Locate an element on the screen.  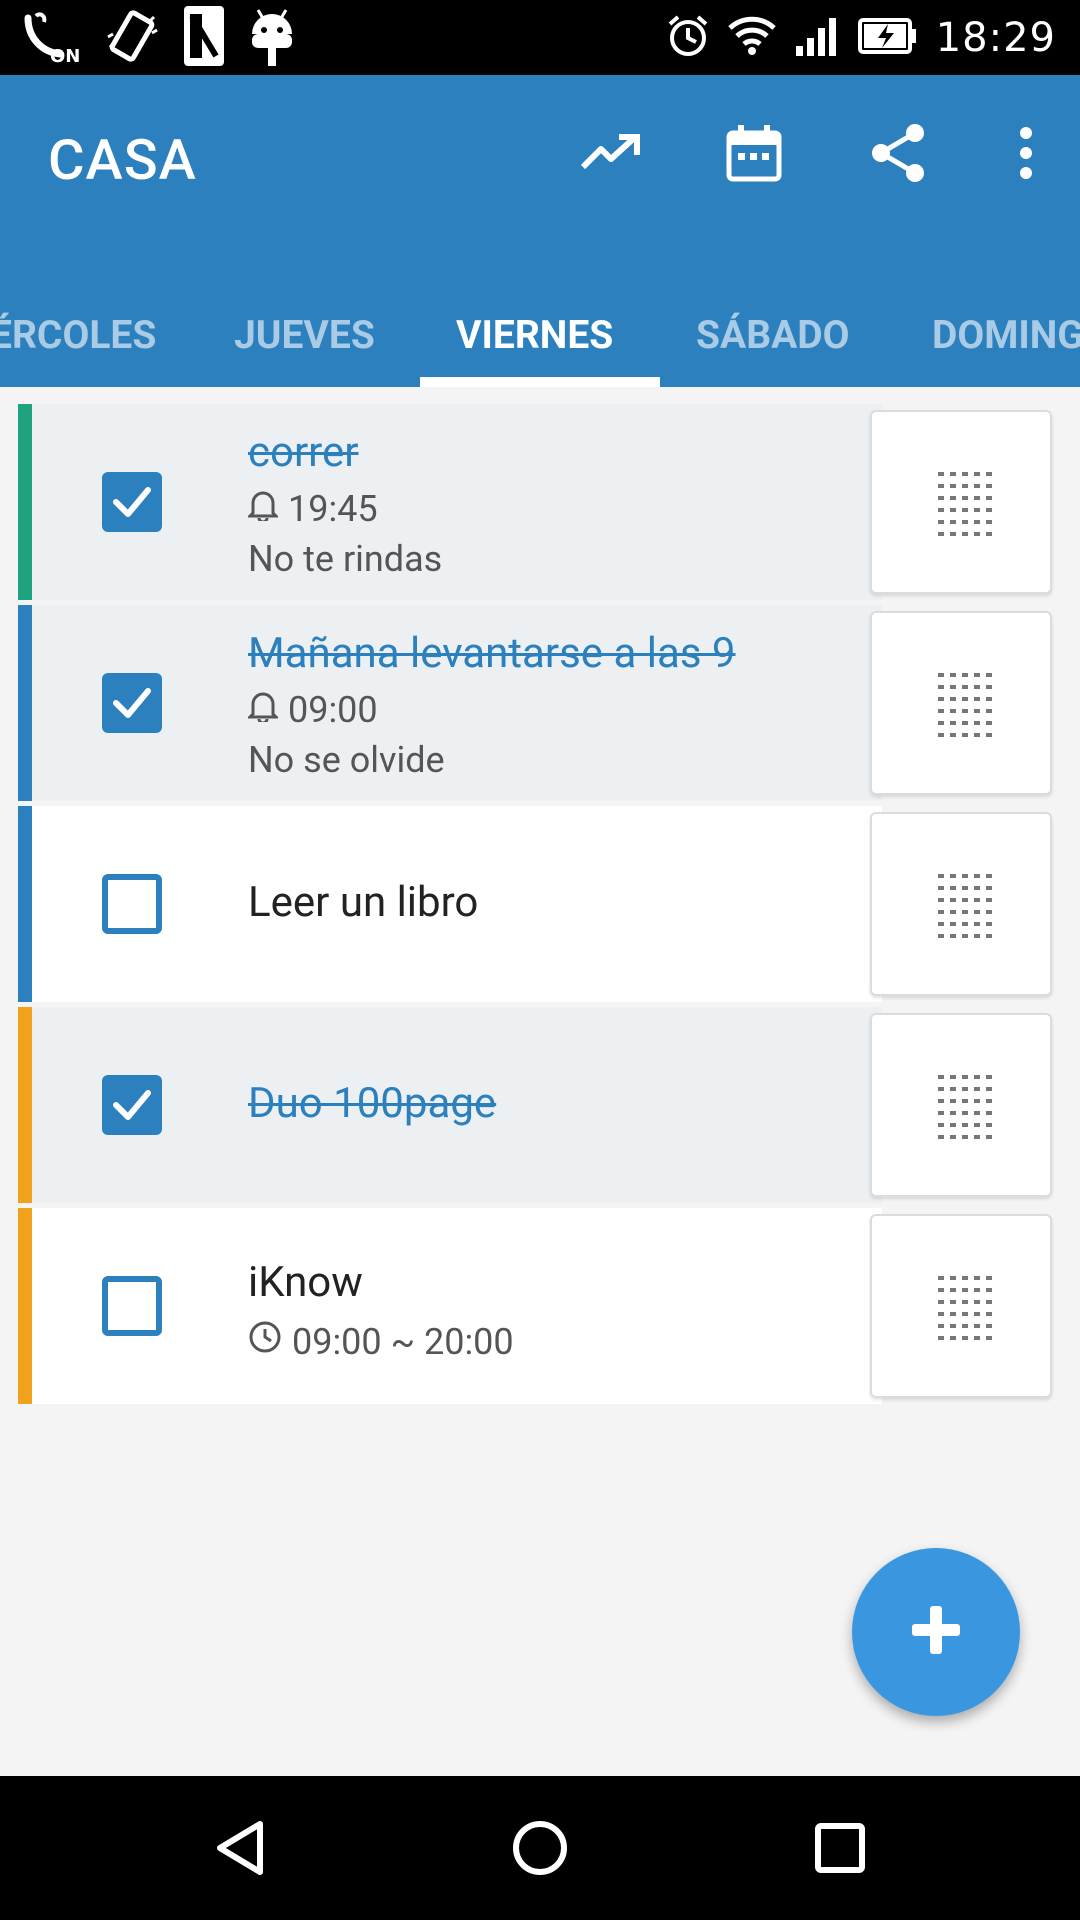
add-task-button is located at coordinates (936, 1632).